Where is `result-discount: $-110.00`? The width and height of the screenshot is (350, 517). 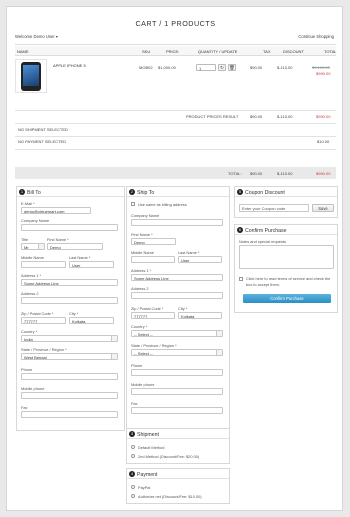 result-discount: $-110.00 is located at coordinates (285, 116).